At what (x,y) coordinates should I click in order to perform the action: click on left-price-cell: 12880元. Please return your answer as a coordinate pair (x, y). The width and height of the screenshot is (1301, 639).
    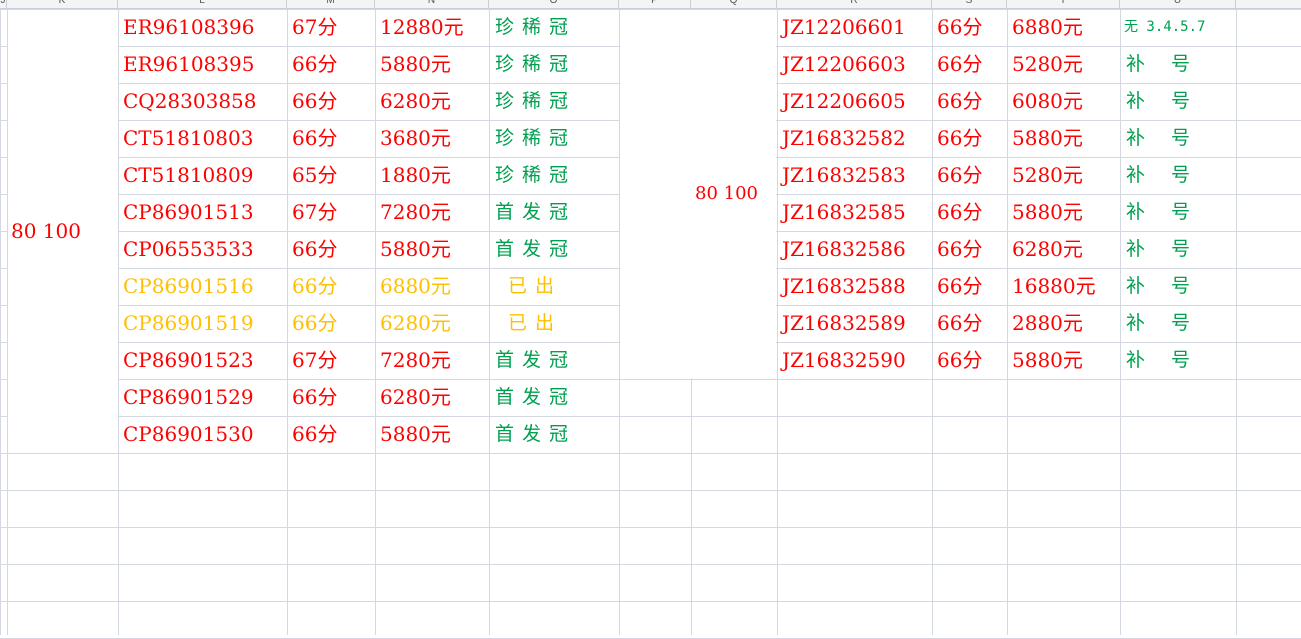
    Looking at the image, I should click on (432, 27).